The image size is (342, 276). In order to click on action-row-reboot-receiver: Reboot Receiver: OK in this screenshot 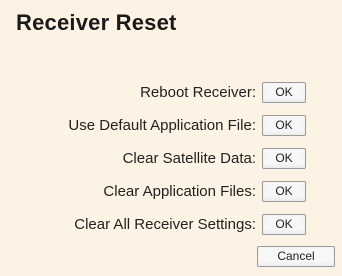, I will do `click(171, 93)`.